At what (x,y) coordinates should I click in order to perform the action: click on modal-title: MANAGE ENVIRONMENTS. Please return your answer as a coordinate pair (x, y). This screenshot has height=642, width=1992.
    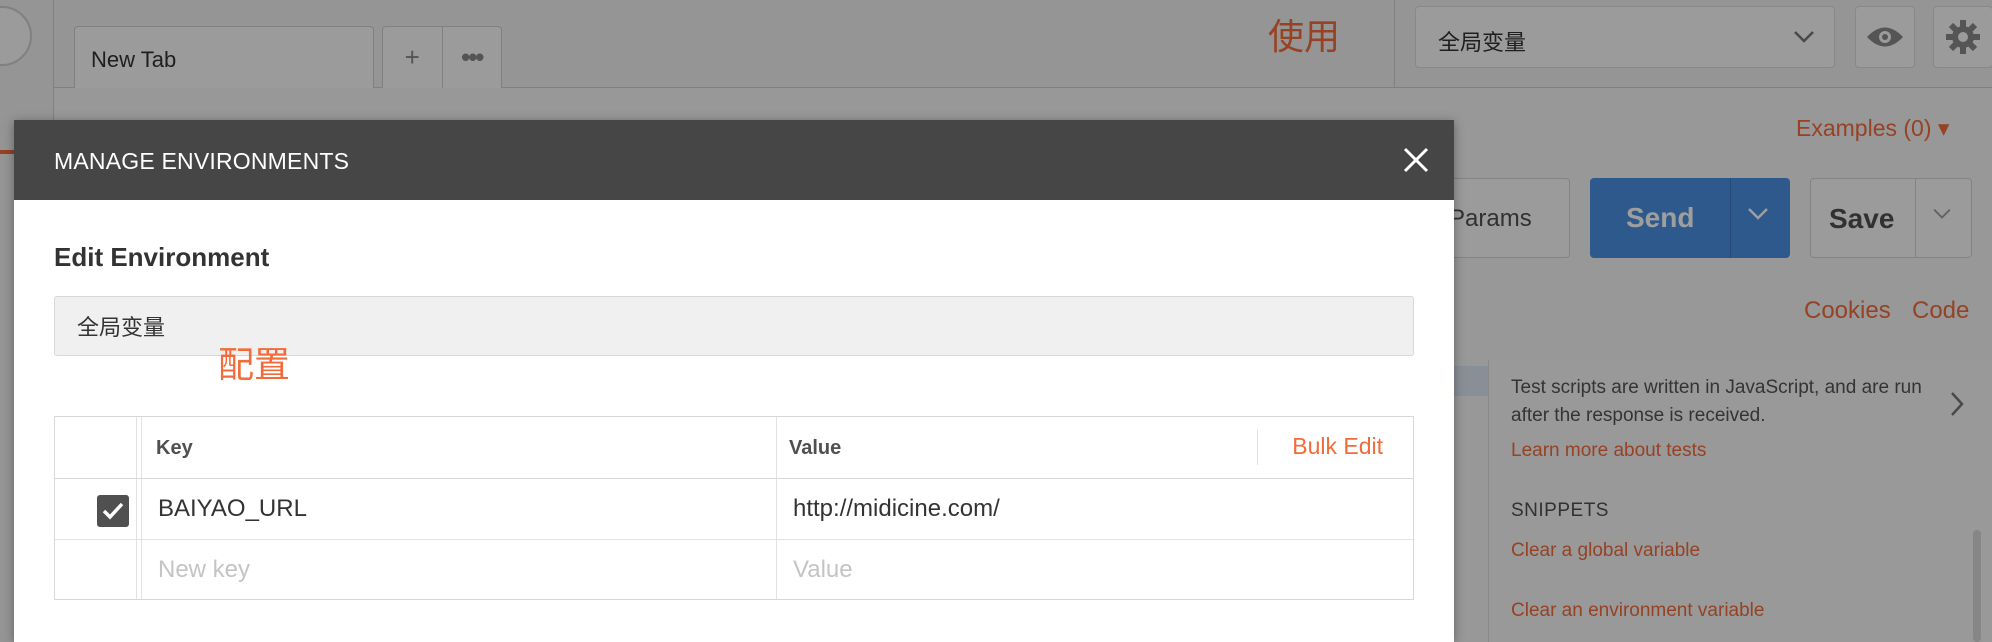
    Looking at the image, I should click on (202, 161).